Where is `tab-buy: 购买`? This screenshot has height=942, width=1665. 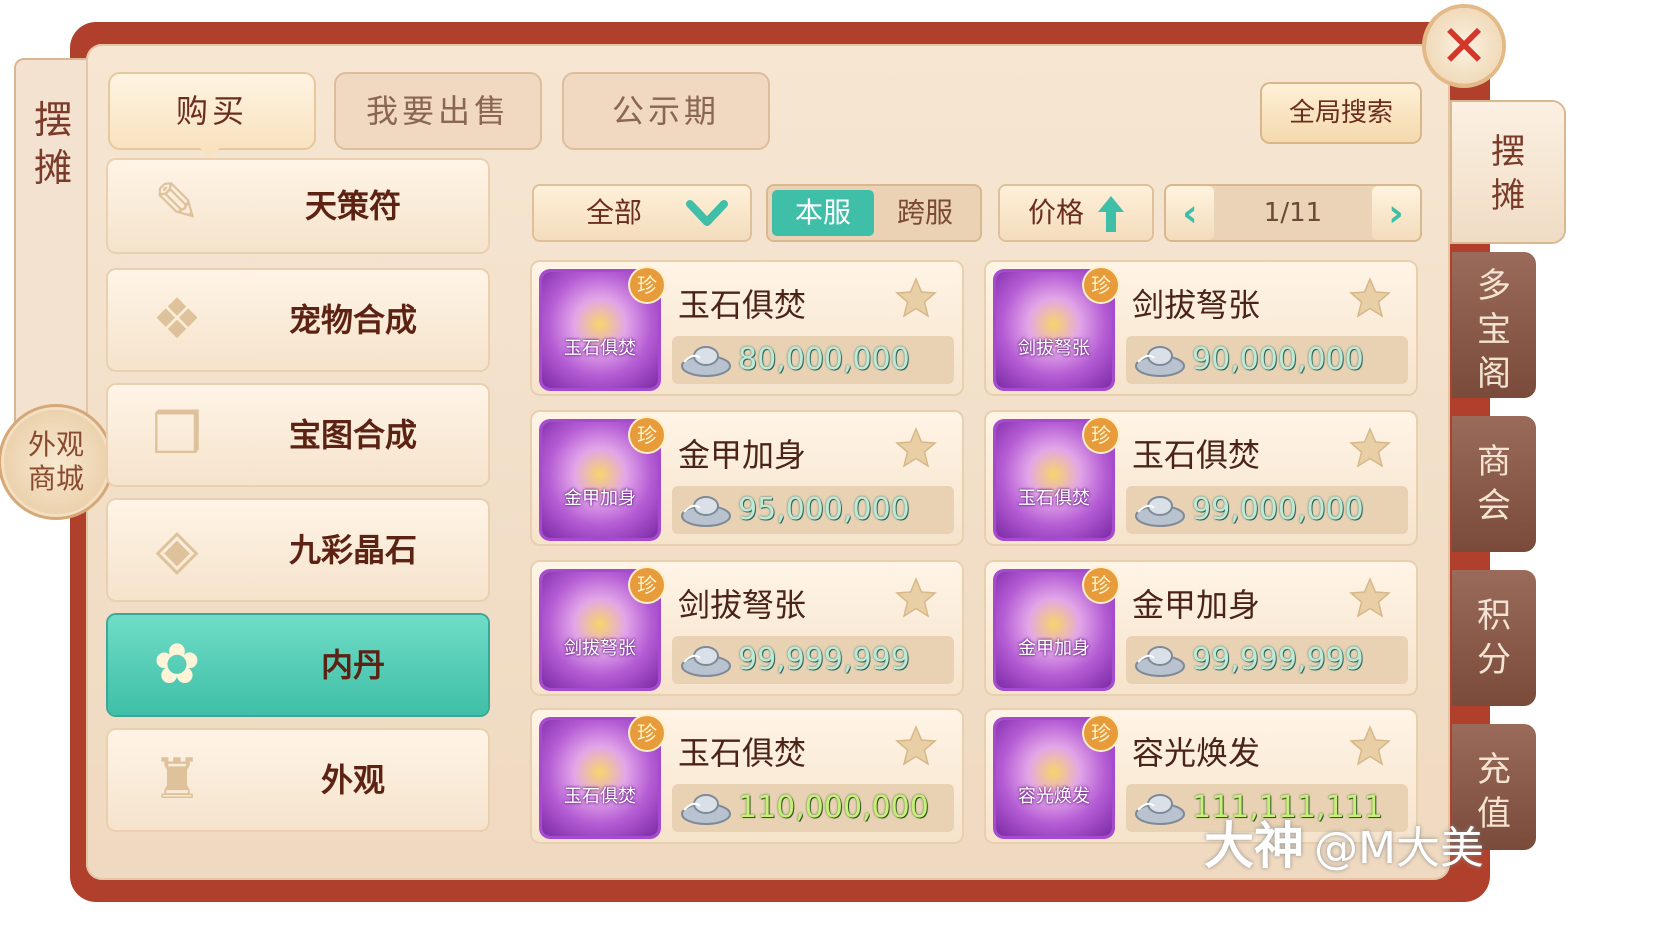
tab-buy: 购买 is located at coordinates (212, 111).